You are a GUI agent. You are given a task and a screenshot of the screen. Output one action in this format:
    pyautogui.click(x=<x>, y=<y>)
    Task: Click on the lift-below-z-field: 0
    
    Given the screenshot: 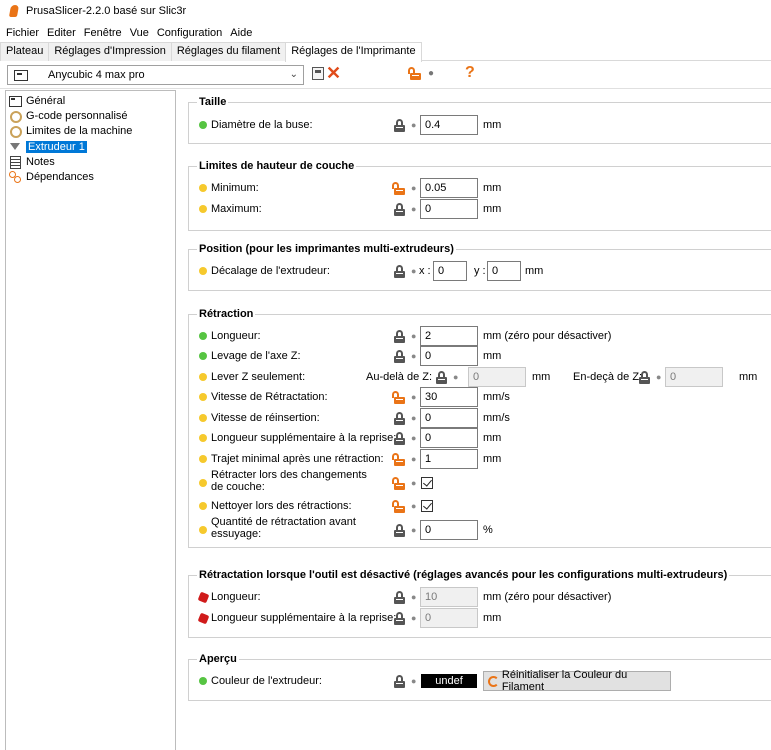 What is the action you would take?
    pyautogui.click(x=694, y=377)
    